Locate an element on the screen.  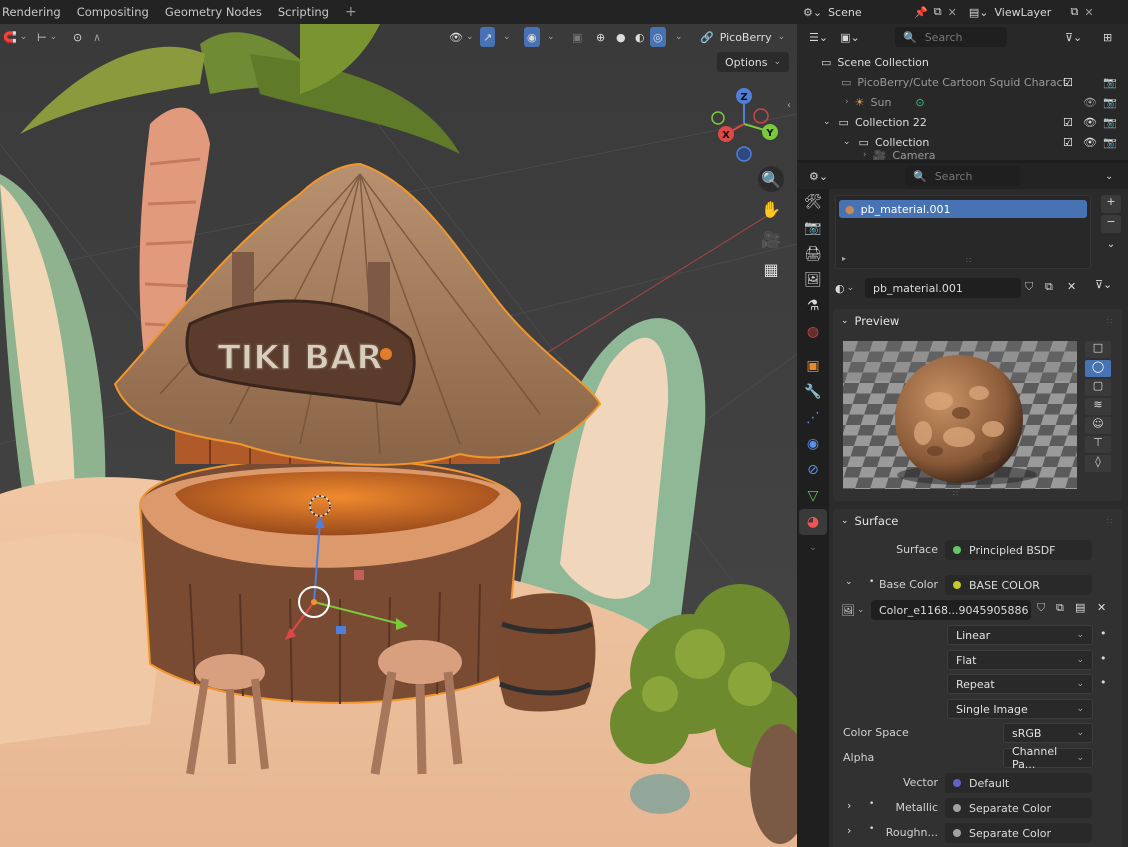
picoberry-menu: 🔗 PicoBerry ⌄ is located at coordinates (742, 37).